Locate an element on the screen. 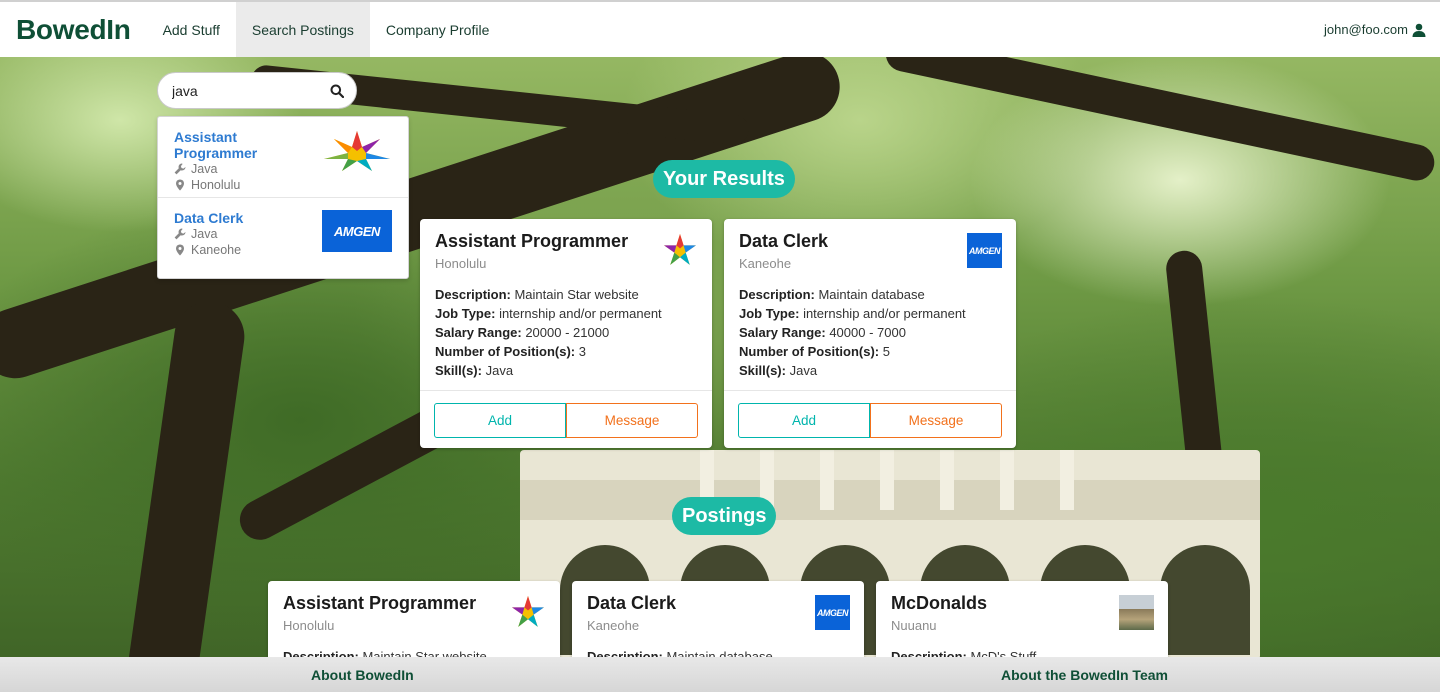  card-salary: 20000 - 21000 is located at coordinates (567, 332).